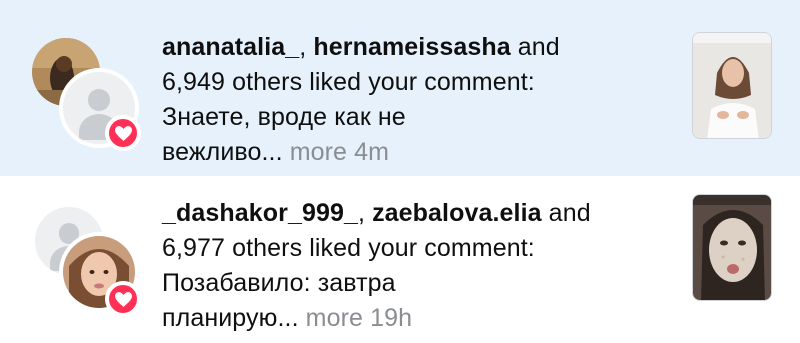 Image resolution: width=800 pixels, height=343 pixels. What do you see at coordinates (284, 117) in the screenshot?
I see `comment-preview-line: Знаете, вроде как не` at bounding box center [284, 117].